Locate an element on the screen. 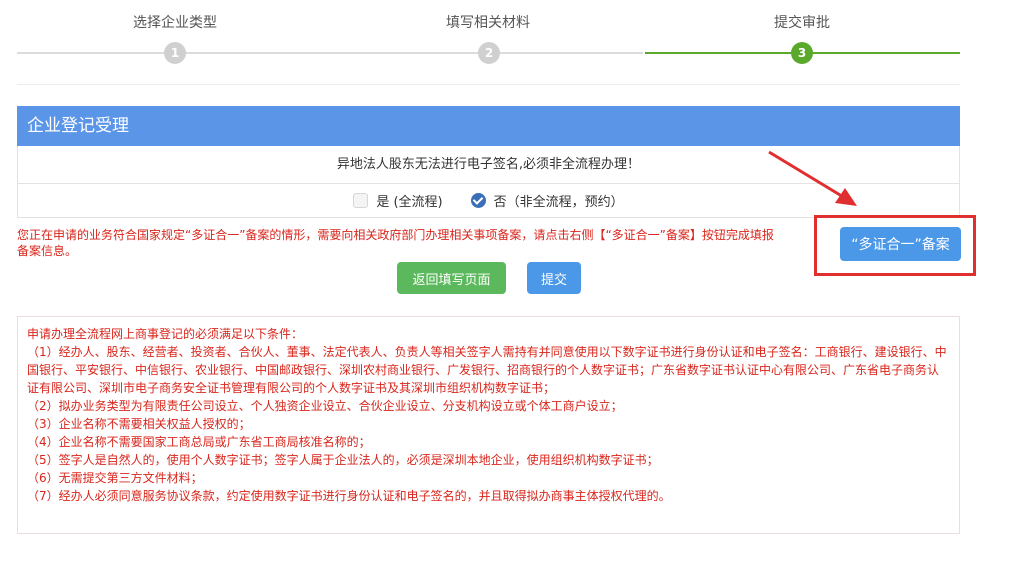 This screenshot has height=563, width=1011. step-label-3: 提交审批 is located at coordinates (802, 23).